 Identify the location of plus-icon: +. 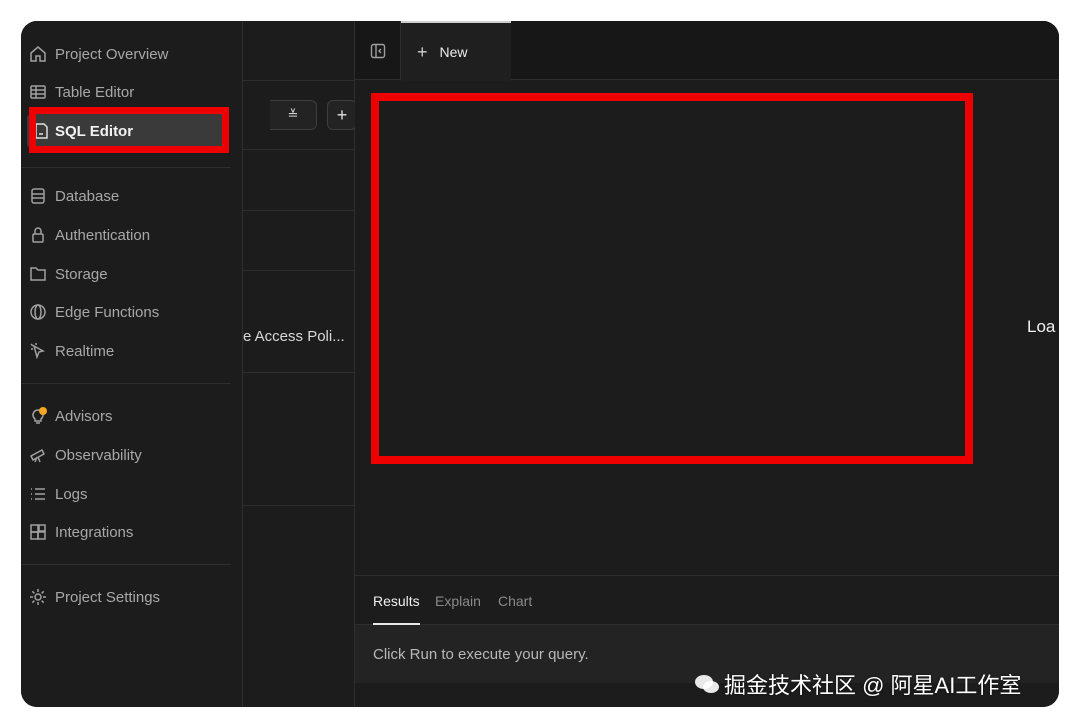
(422, 51).